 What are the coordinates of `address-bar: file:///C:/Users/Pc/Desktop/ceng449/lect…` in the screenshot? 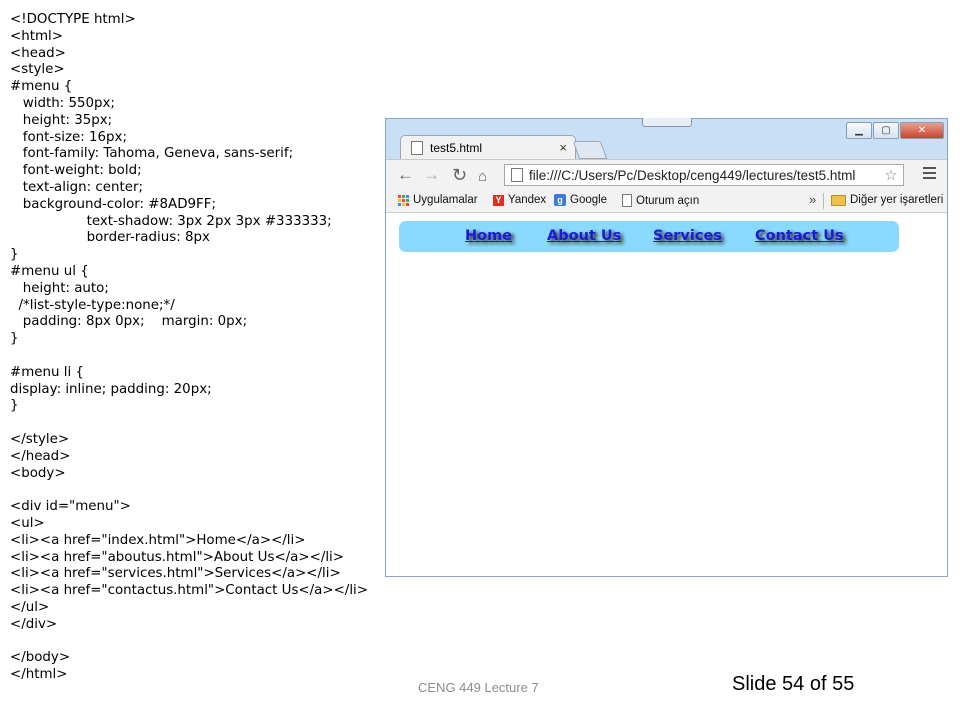 It's located at (704, 175).